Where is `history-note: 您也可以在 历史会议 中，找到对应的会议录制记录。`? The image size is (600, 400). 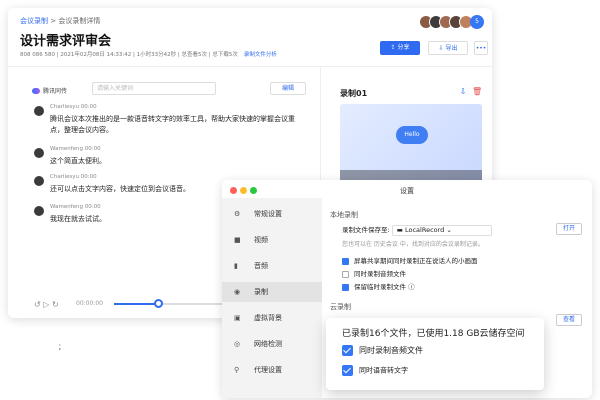 history-note: 您也可以在 历史会议 中，找到对应的会议录制记录。 is located at coordinates (413, 244).